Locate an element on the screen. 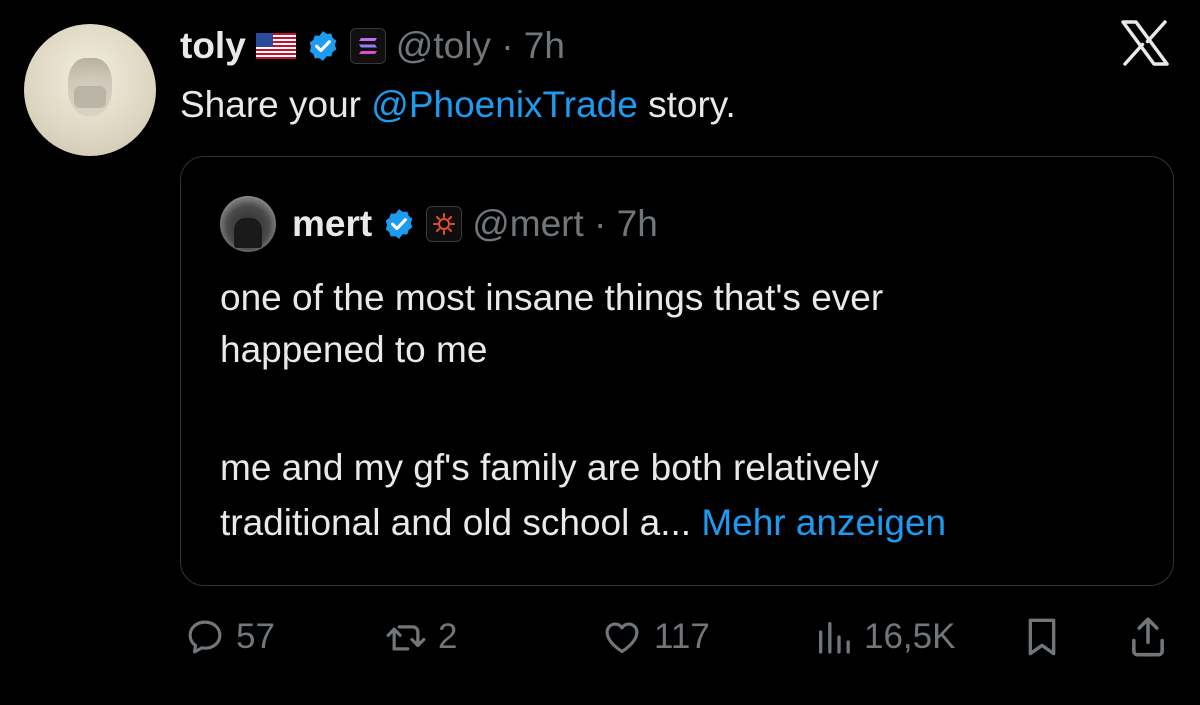 This screenshot has width=1200, height=705. quoted-author-handle-time: @mert · 7h is located at coordinates (565, 224).